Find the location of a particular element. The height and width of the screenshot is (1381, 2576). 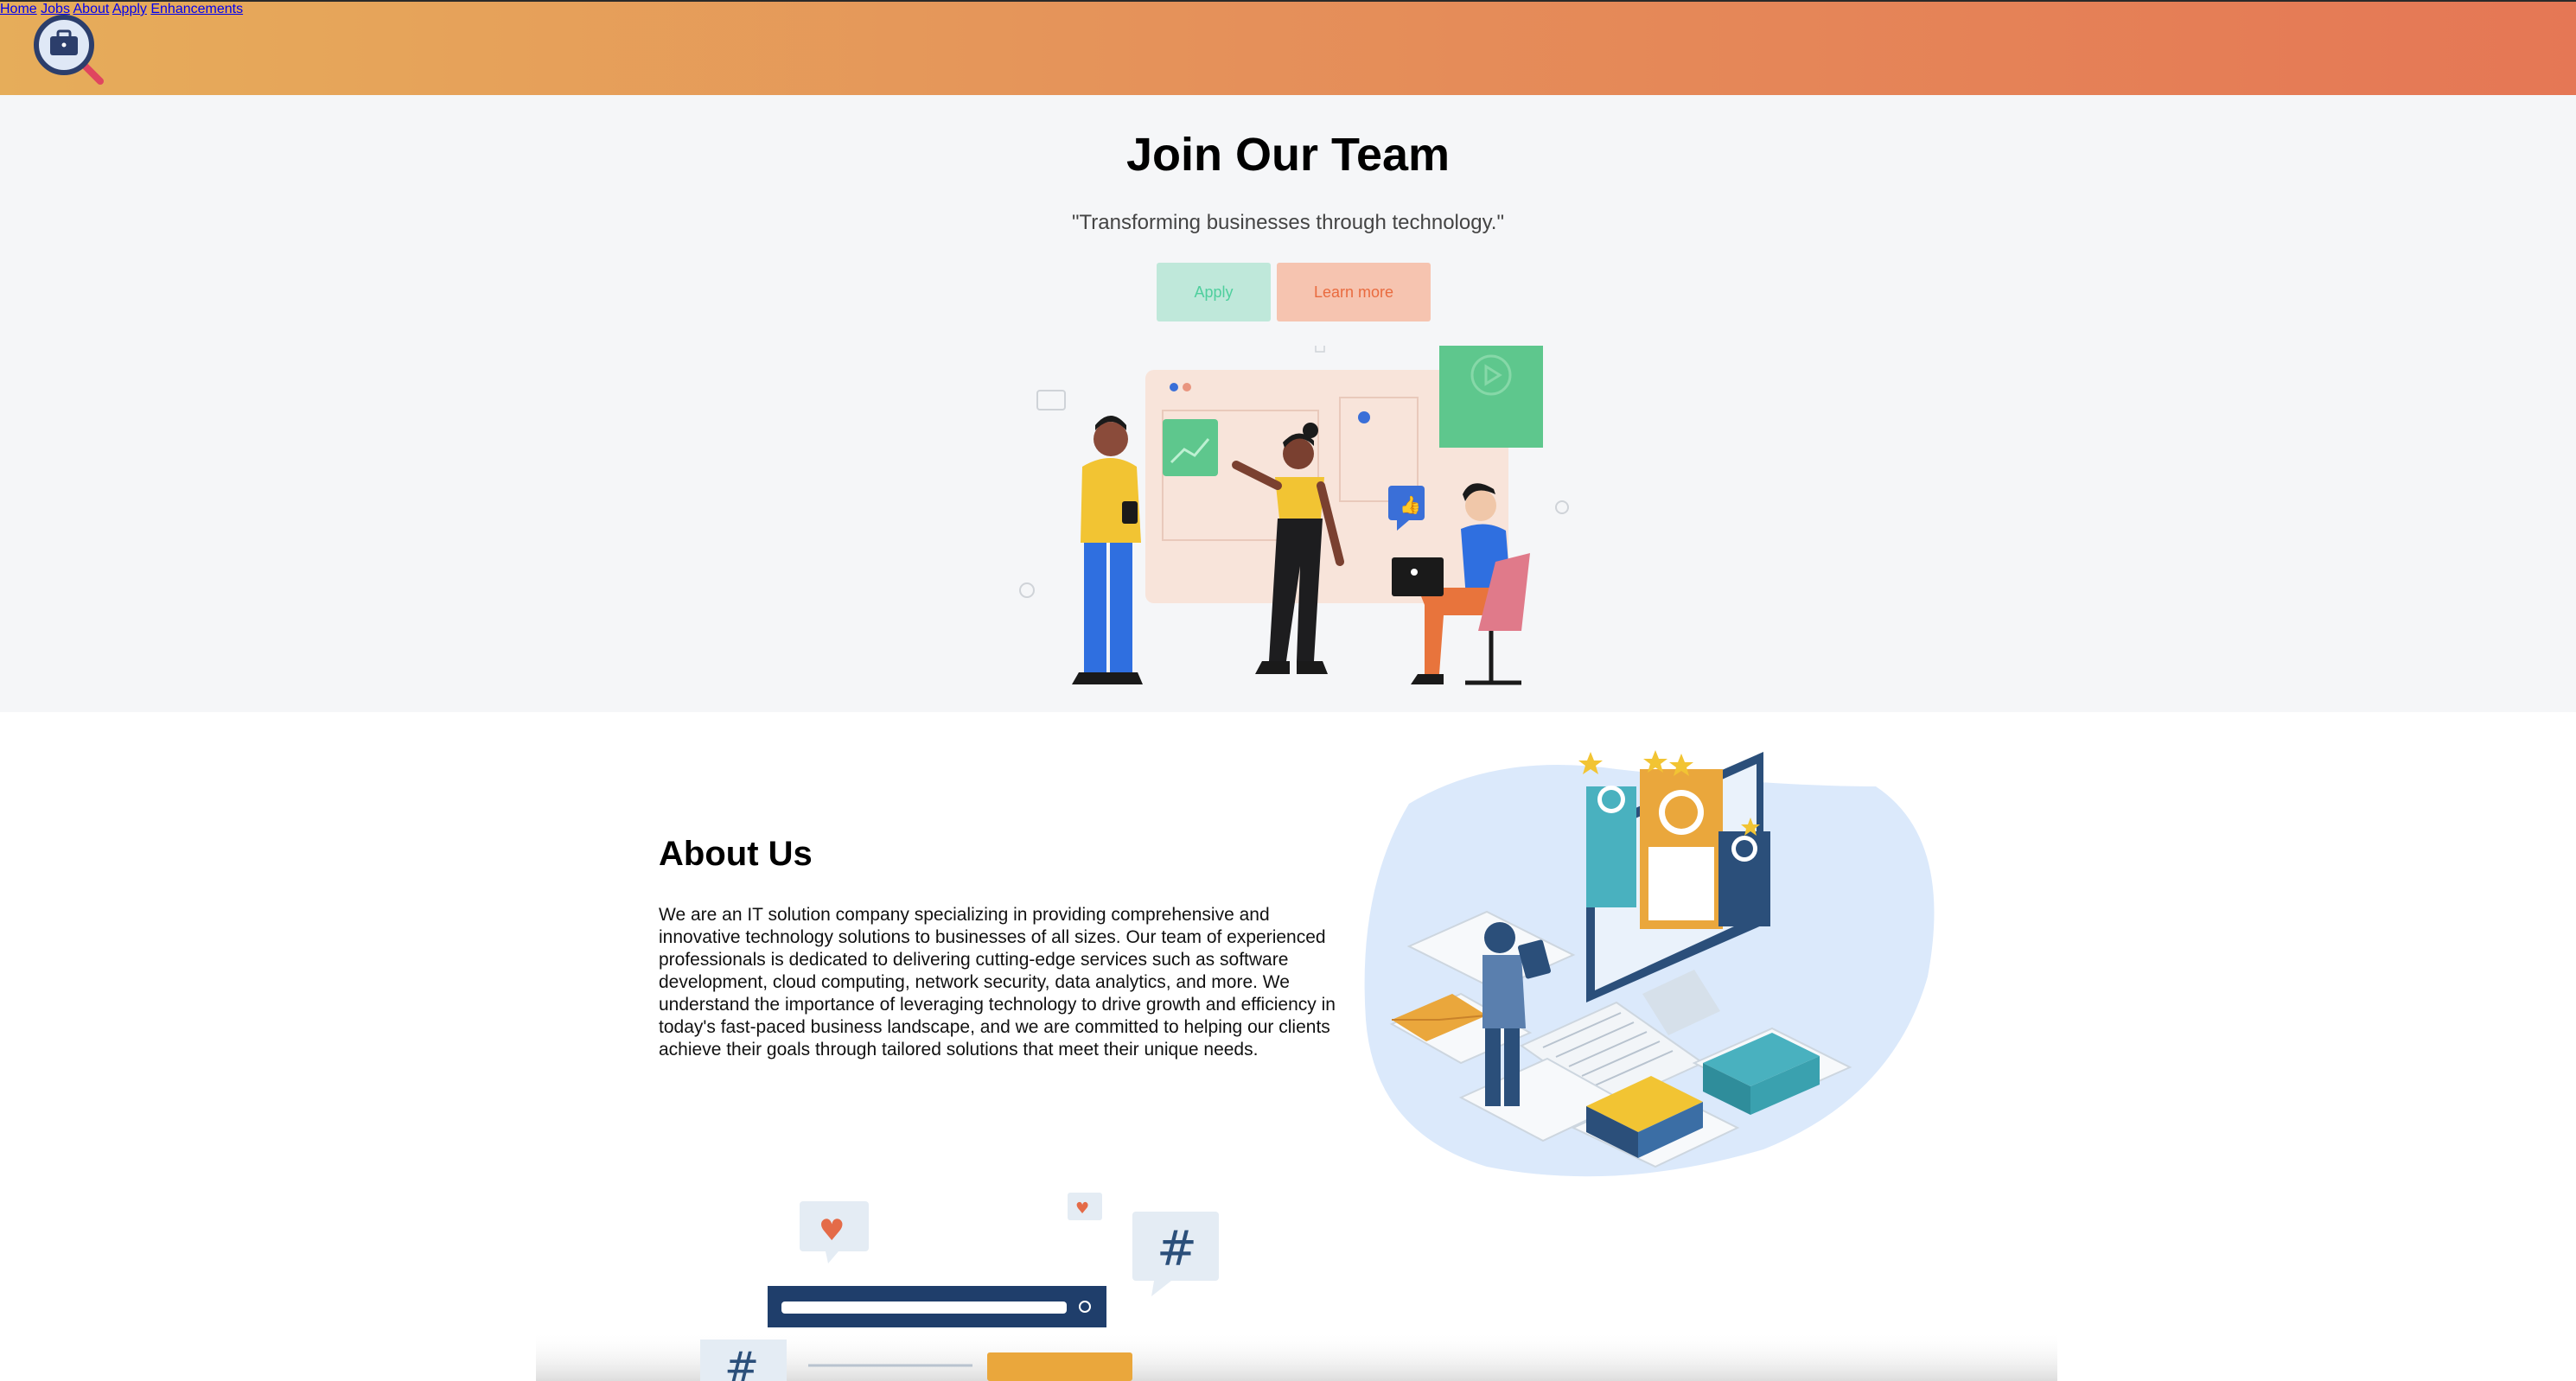

apply-button: Apply is located at coordinates (1214, 292).